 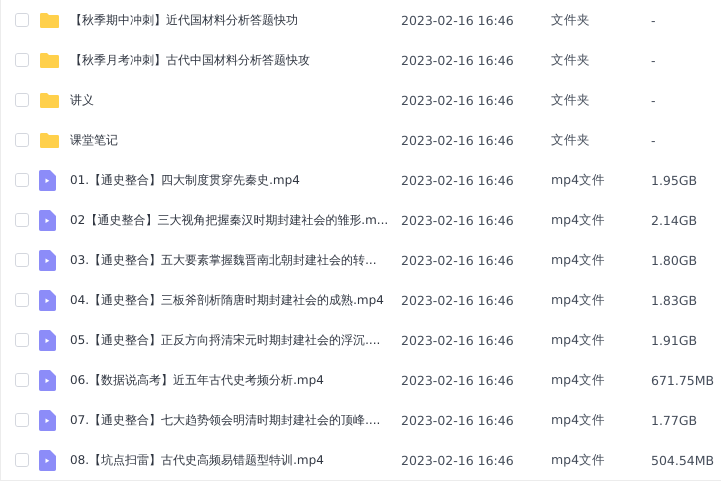 I want to click on file-size: 1.95GB, so click(x=674, y=180).